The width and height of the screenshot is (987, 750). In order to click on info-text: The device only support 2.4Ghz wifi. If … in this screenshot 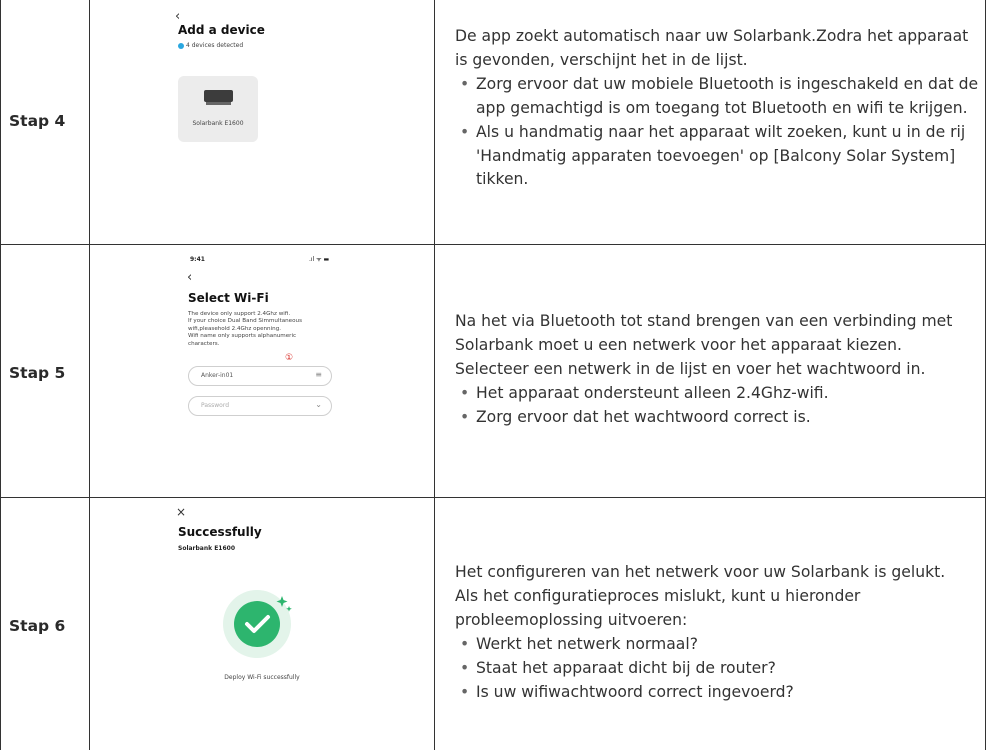, I will do `click(245, 329)`.